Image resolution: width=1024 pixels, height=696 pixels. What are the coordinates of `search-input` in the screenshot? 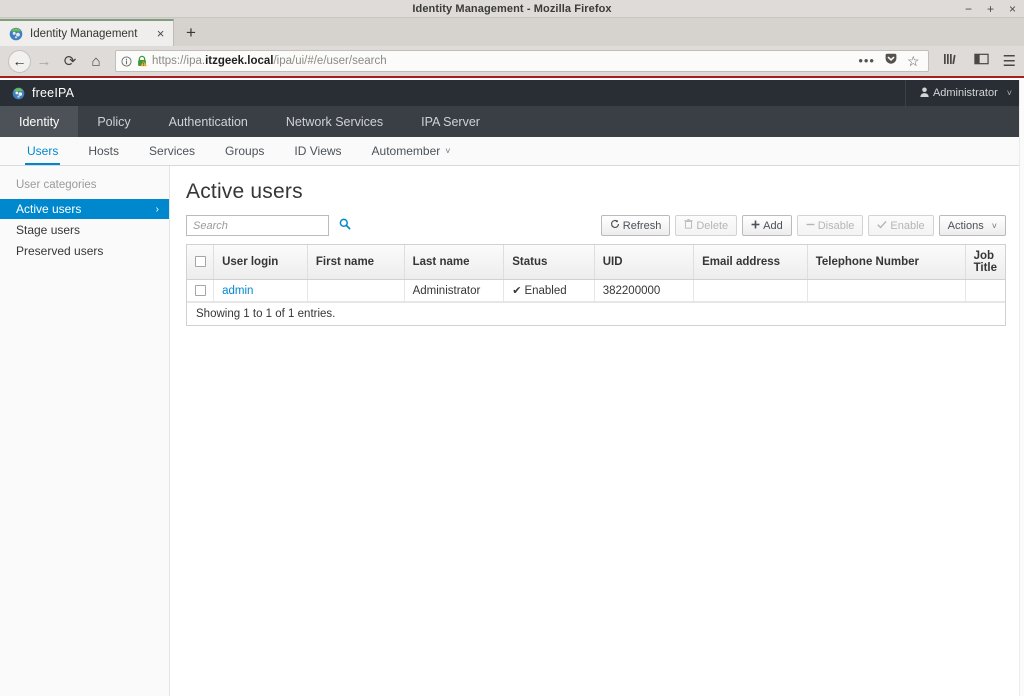 It's located at (264, 225).